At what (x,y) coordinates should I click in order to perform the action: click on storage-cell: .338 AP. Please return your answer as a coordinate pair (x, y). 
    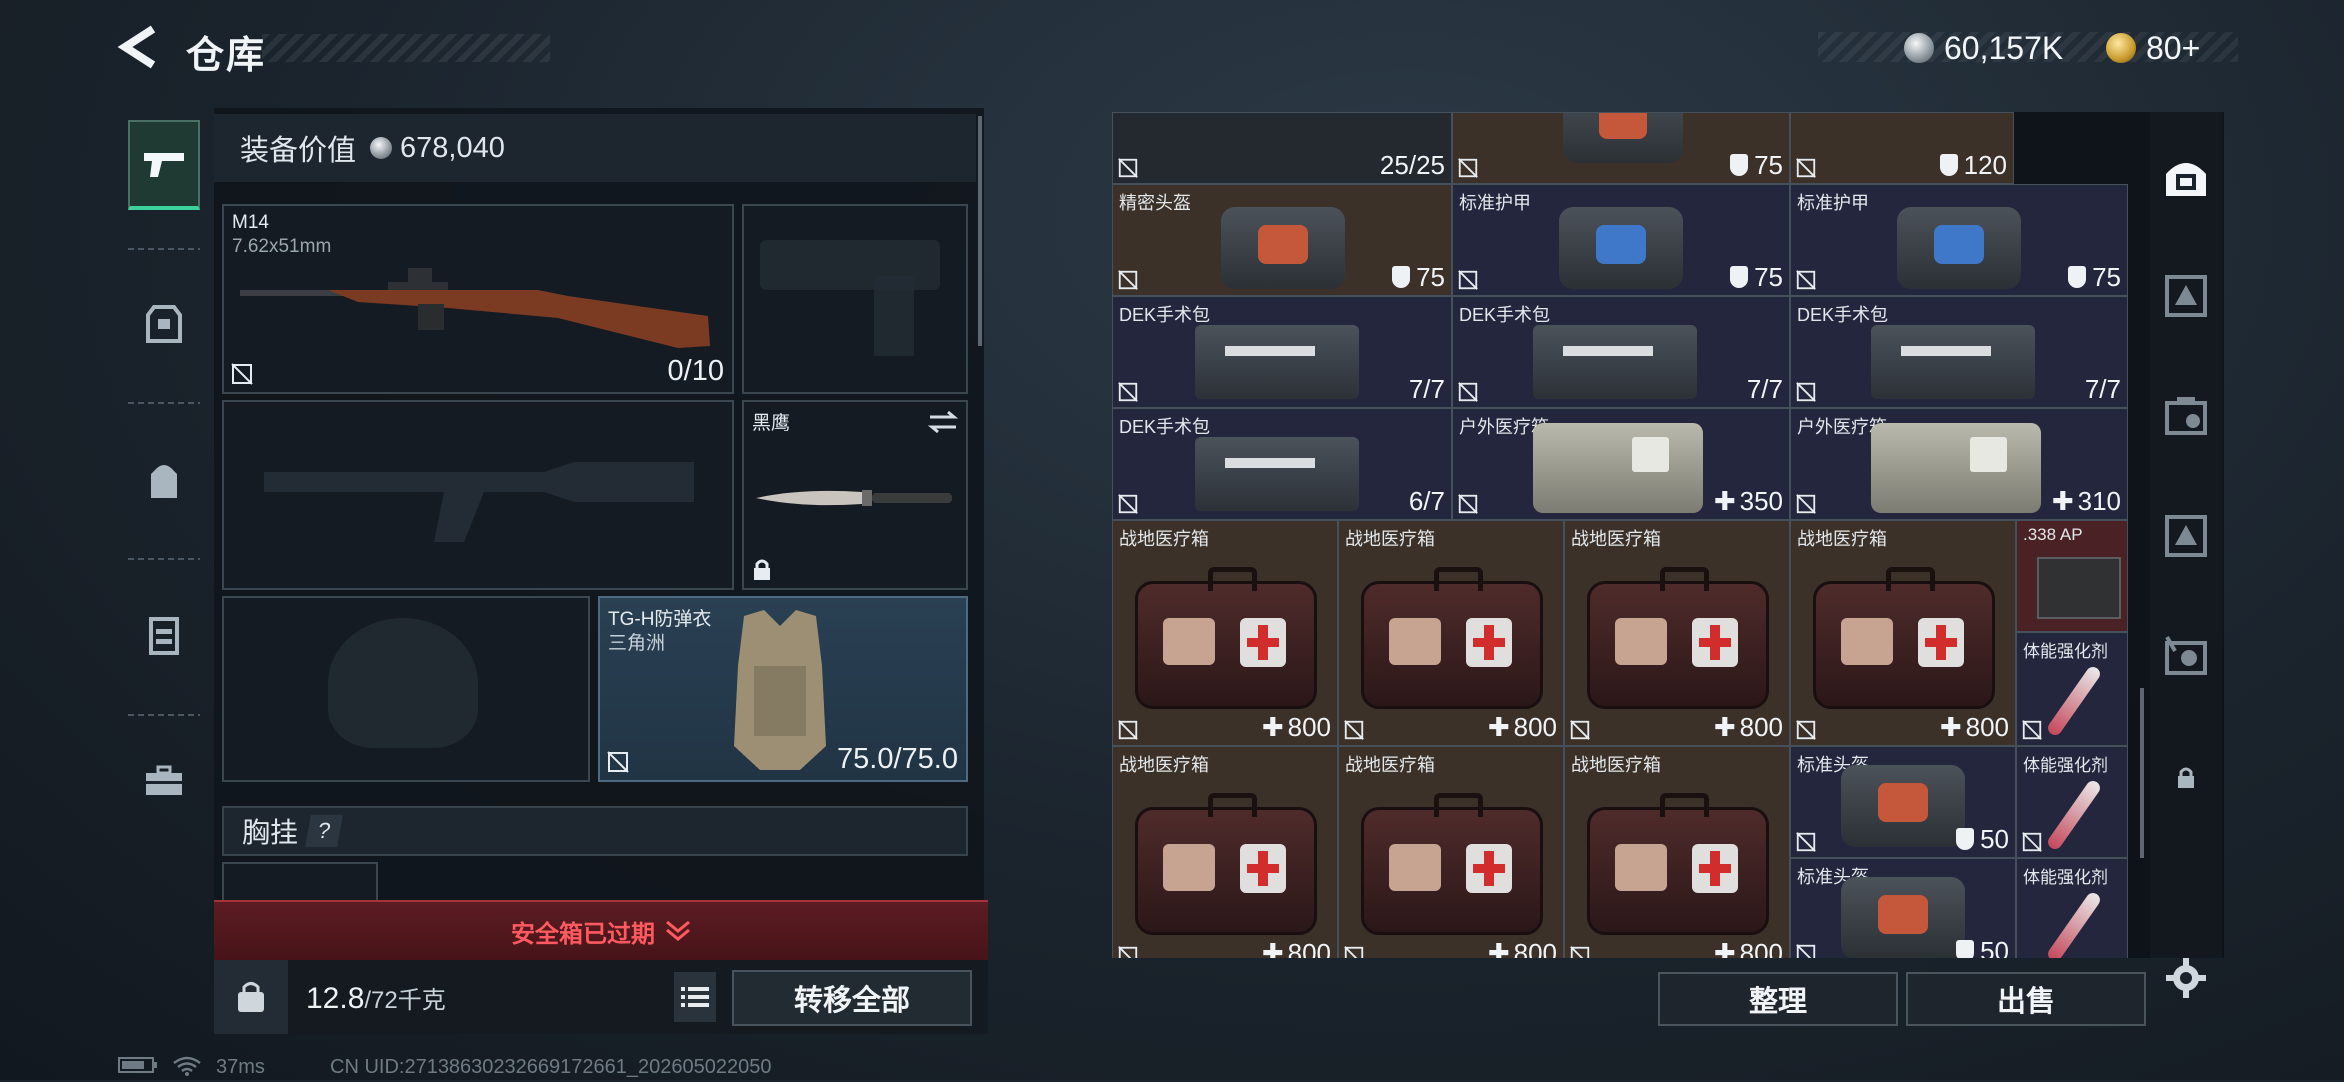
    Looking at the image, I should click on (2072, 576).